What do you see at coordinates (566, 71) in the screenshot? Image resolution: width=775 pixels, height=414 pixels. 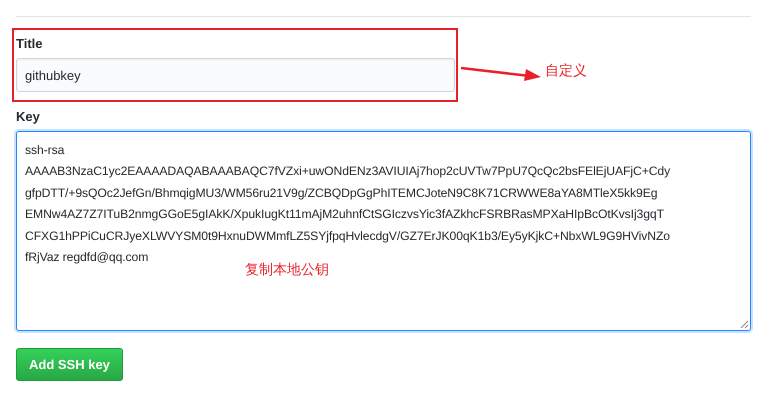 I see `annotation-text: 自定义` at bounding box center [566, 71].